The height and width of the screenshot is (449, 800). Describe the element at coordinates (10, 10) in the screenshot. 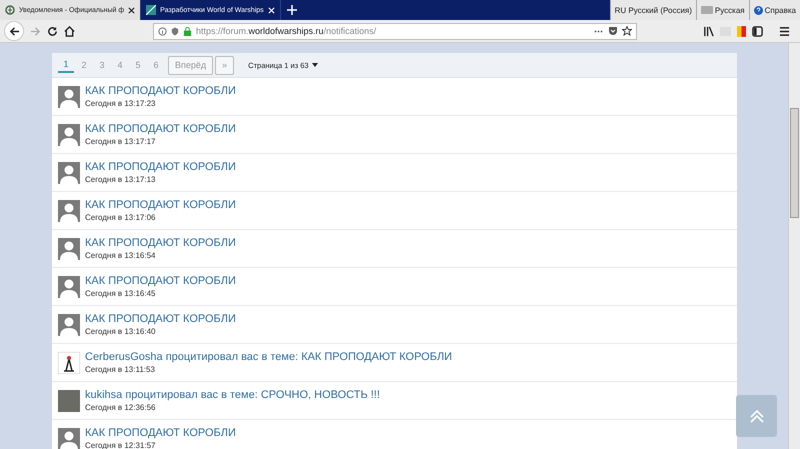

I see `emblem-icon` at that location.